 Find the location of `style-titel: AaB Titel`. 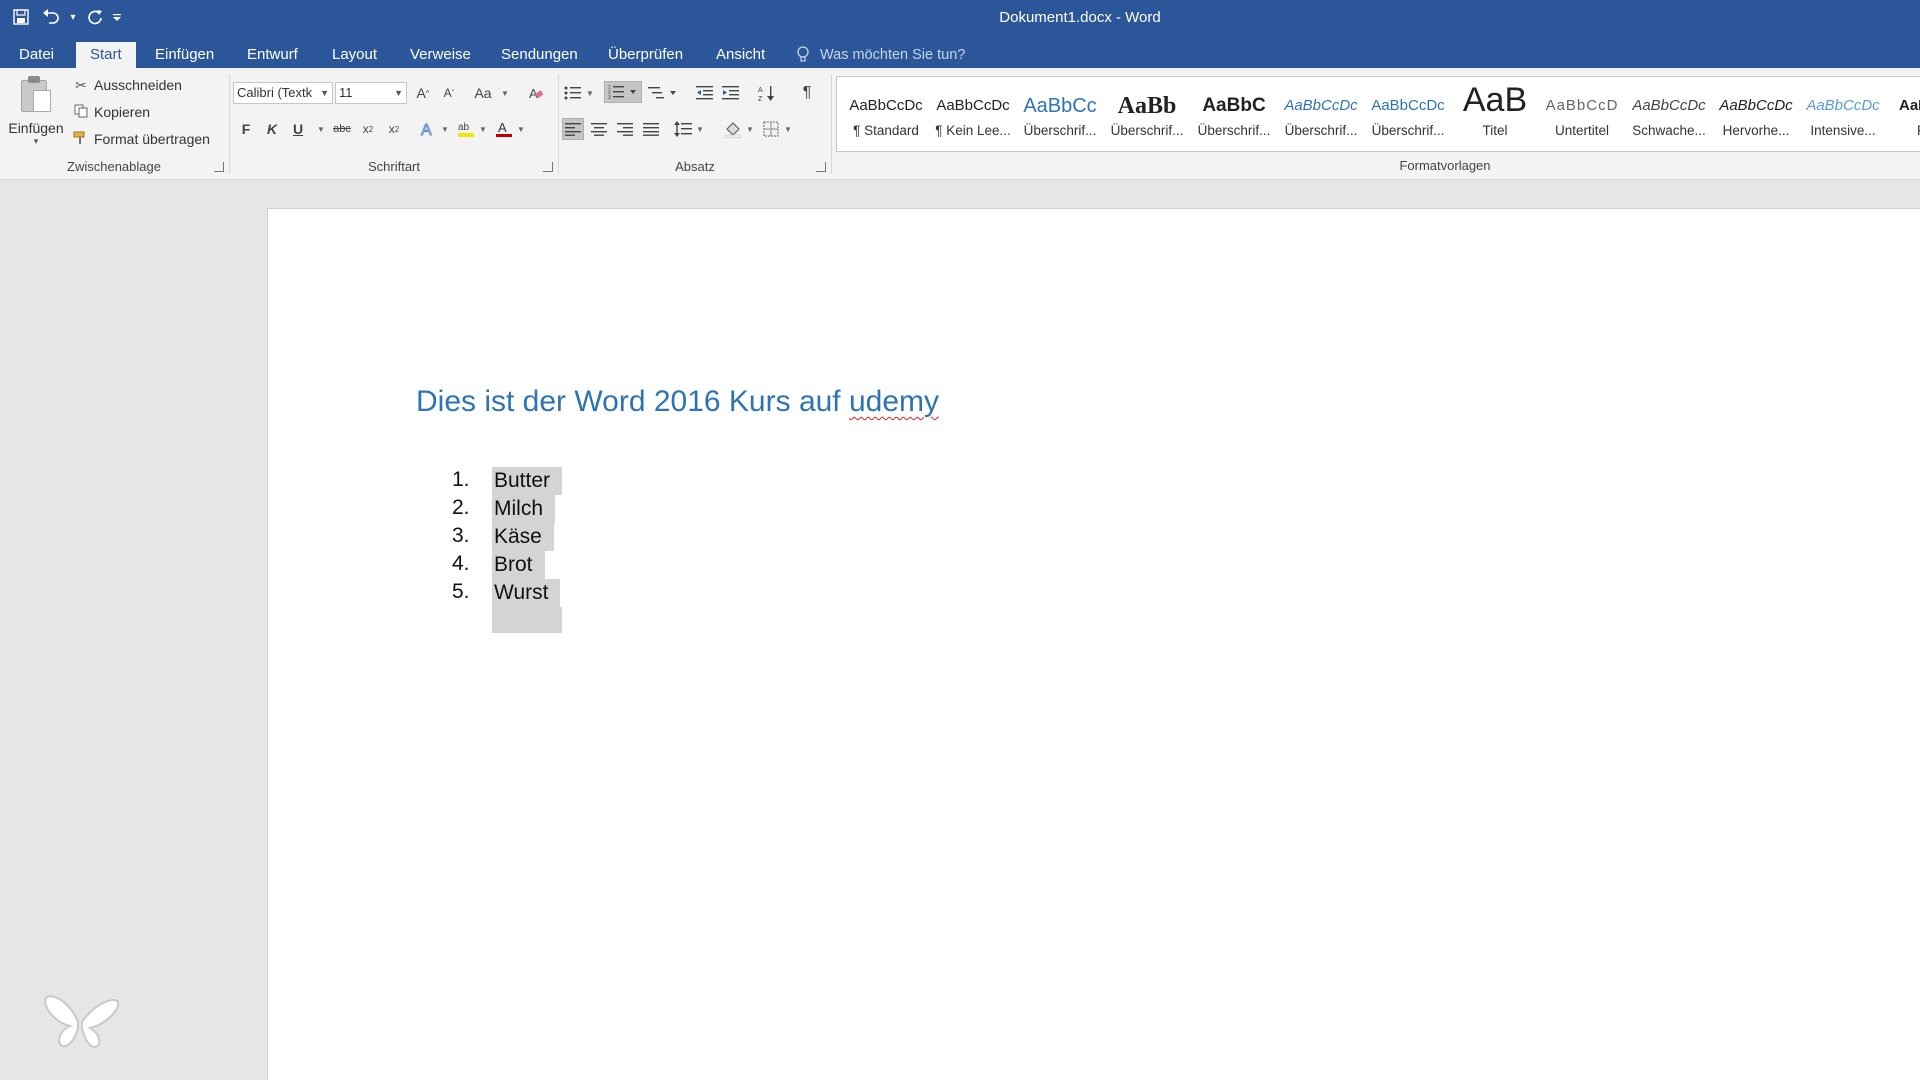

style-titel: AaB Titel is located at coordinates (1495, 114).